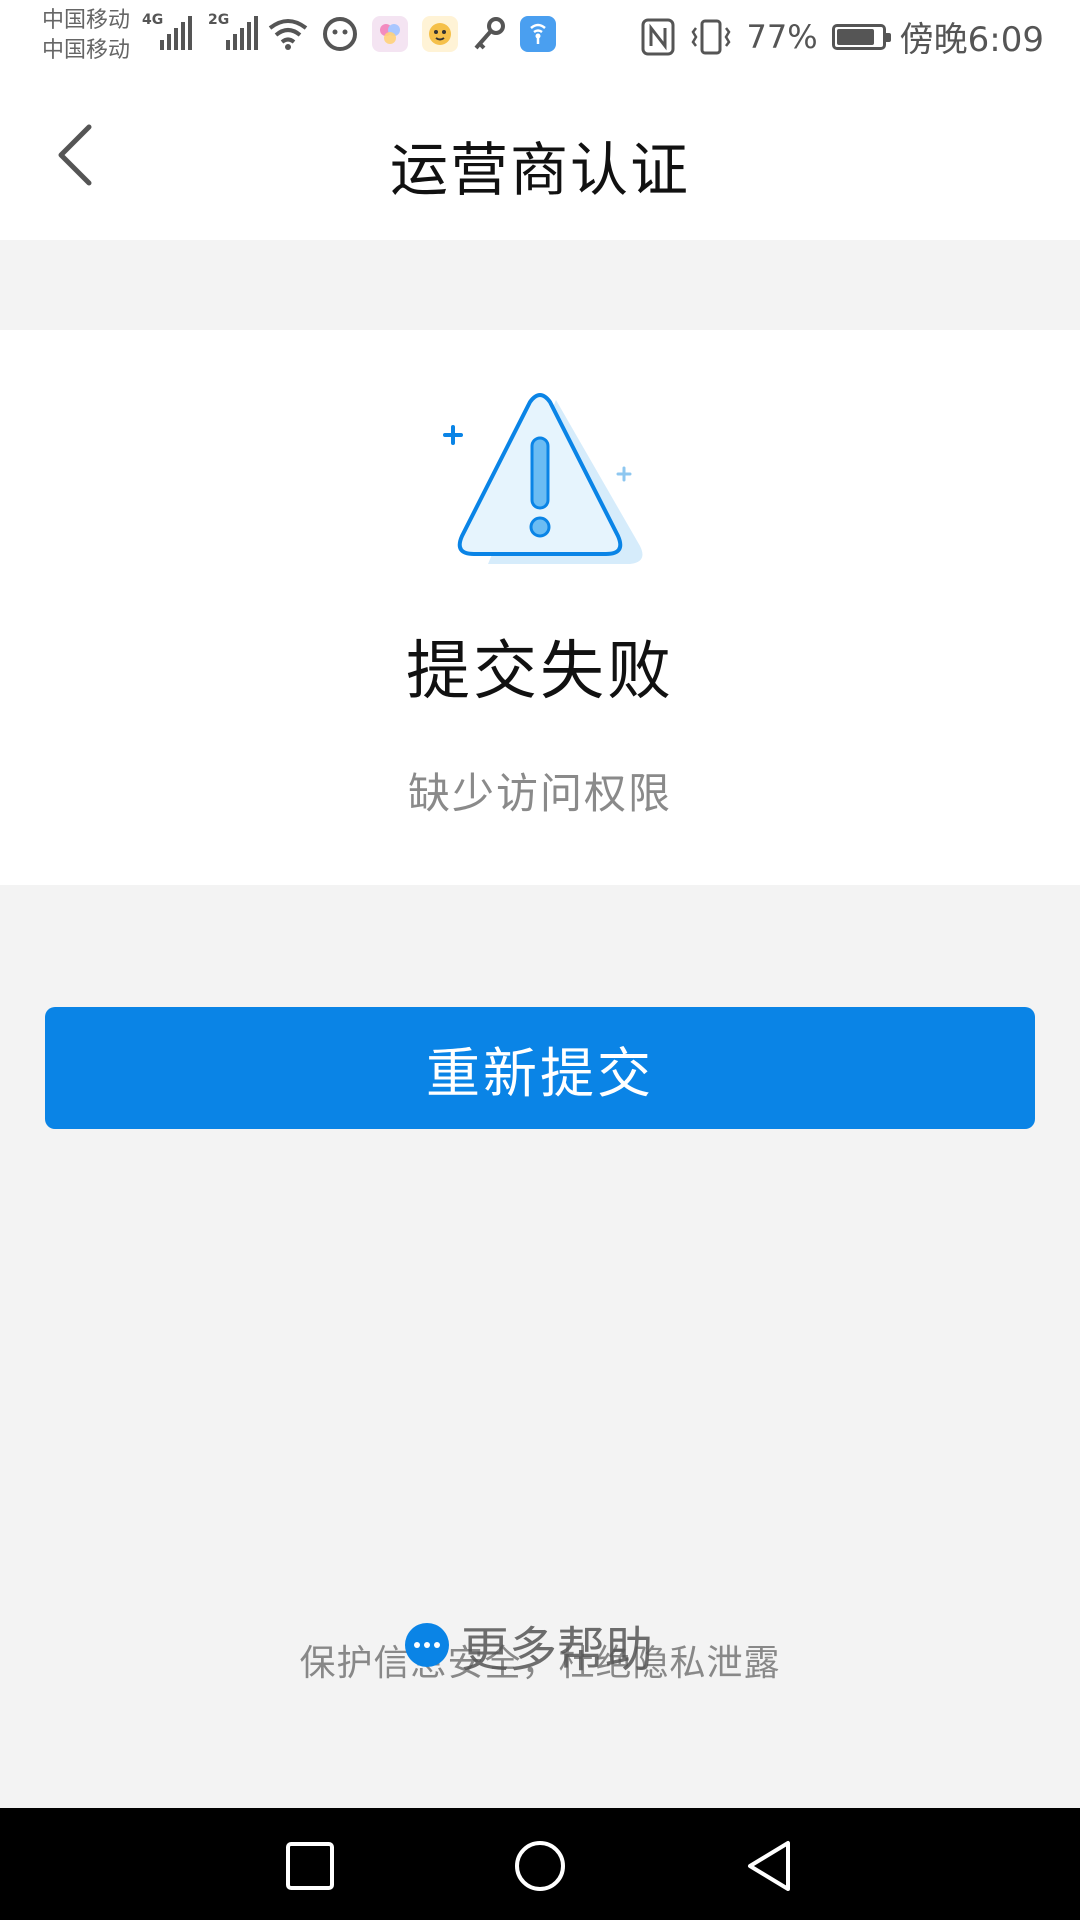 This screenshot has height=1920, width=1080. What do you see at coordinates (233, 31) in the screenshot?
I see `signal-2-icon: 2G` at bounding box center [233, 31].